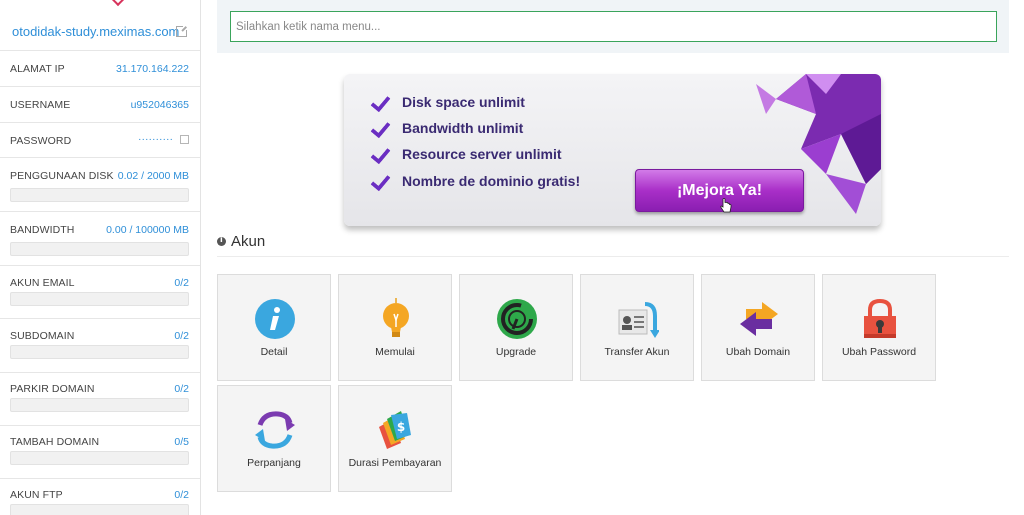 Image resolution: width=1024 pixels, height=515 pixels. I want to click on section-title: Akun, so click(248, 241).